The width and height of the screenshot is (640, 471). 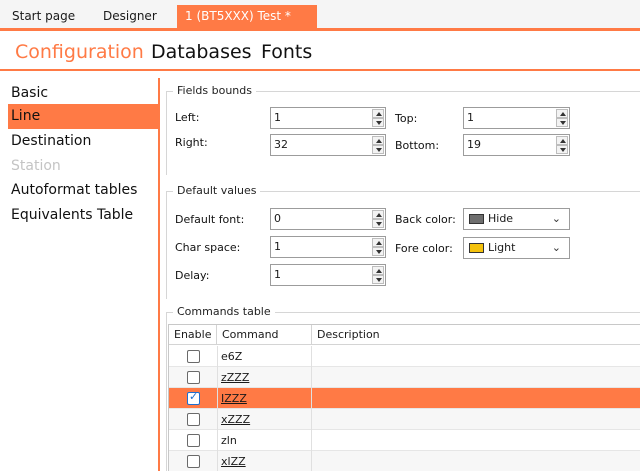 What do you see at coordinates (83, 215) in the screenshot?
I see `nav-item-equivalents-table: Equivalents Table` at bounding box center [83, 215].